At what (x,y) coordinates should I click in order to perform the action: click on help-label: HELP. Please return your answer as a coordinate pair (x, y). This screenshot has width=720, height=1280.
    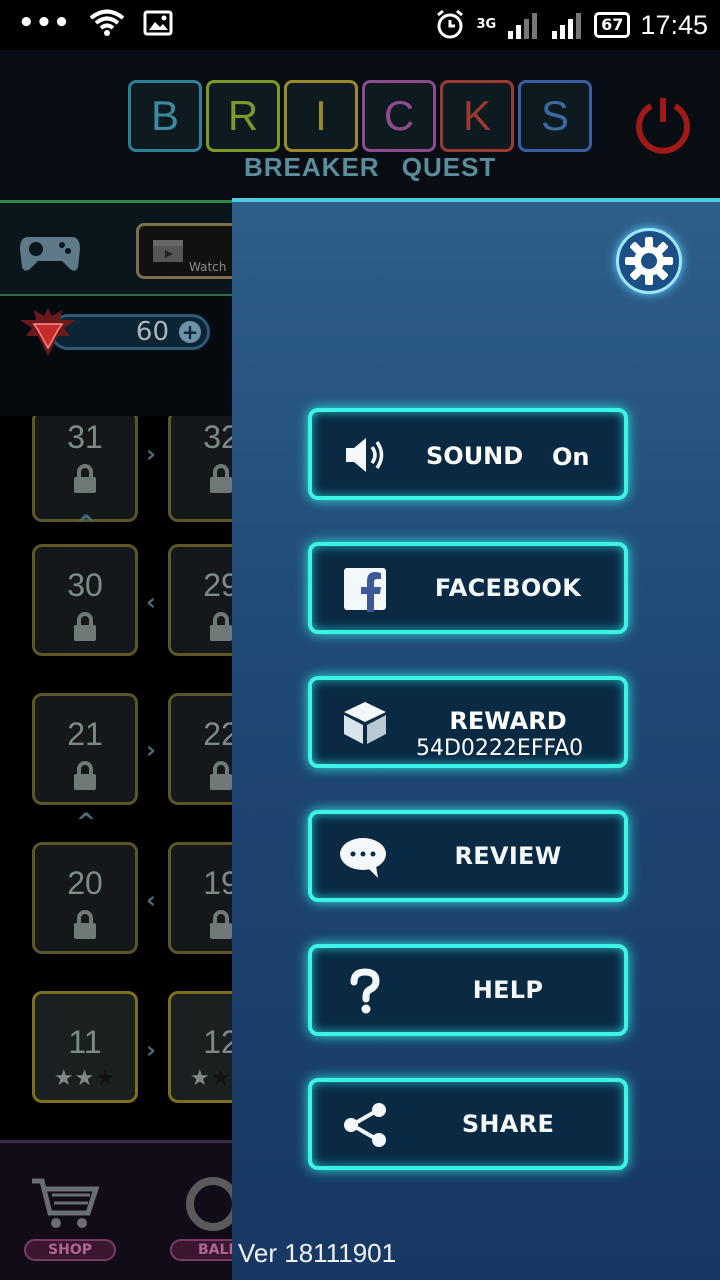
    Looking at the image, I should click on (508, 990).